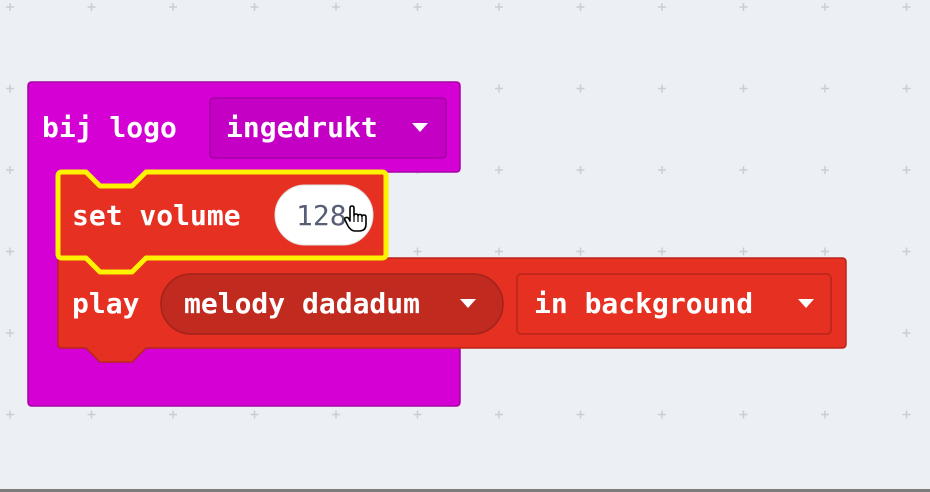  Describe the element at coordinates (321, 215) in the screenshot. I see `volume-value: 128` at that location.